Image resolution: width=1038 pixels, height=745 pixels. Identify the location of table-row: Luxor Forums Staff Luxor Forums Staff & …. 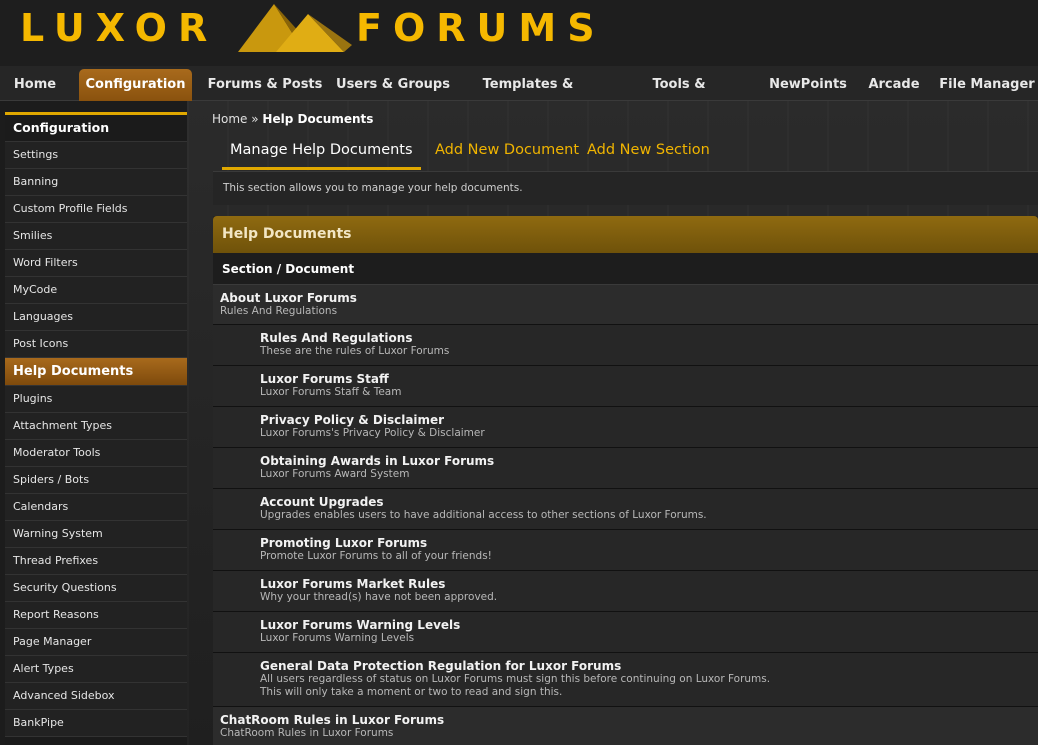
(625, 386).